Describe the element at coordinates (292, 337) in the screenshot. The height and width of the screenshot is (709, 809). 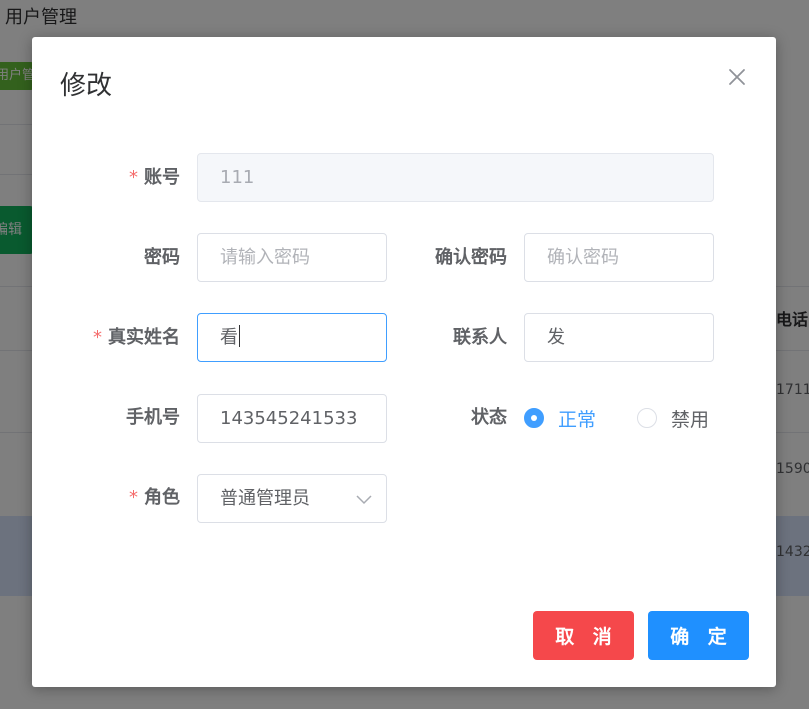
I see `real-name-input: 看` at that location.